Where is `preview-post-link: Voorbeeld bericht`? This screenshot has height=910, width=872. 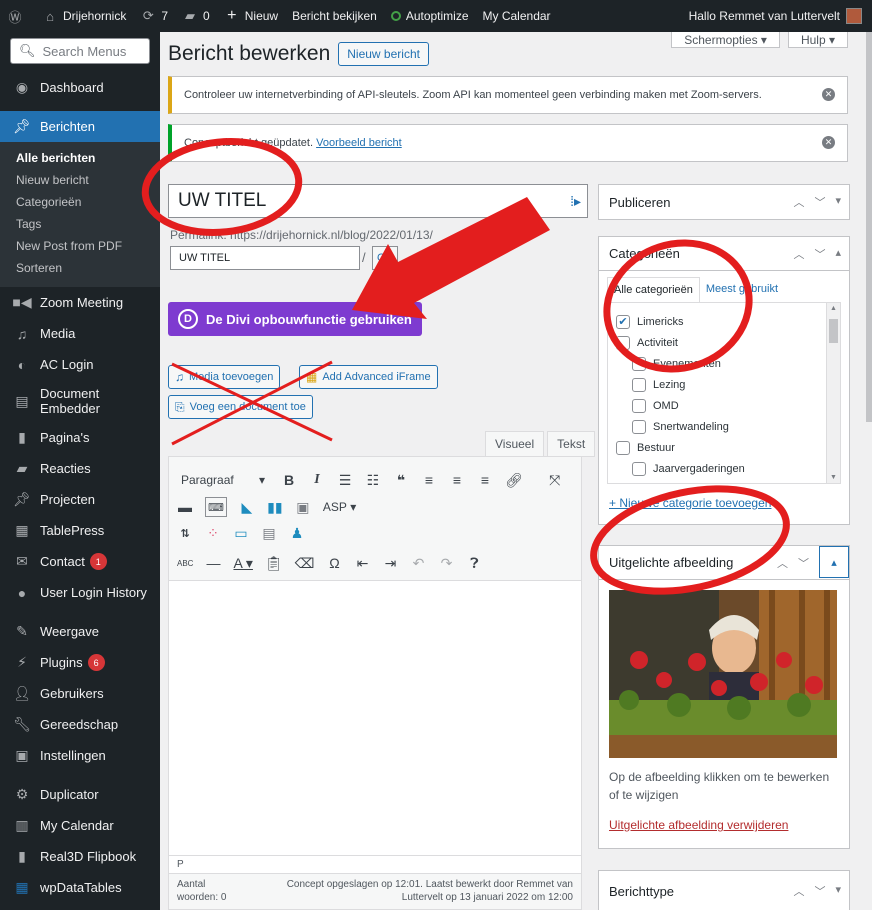
preview-post-link: Voorbeeld bericht is located at coordinates (359, 143).